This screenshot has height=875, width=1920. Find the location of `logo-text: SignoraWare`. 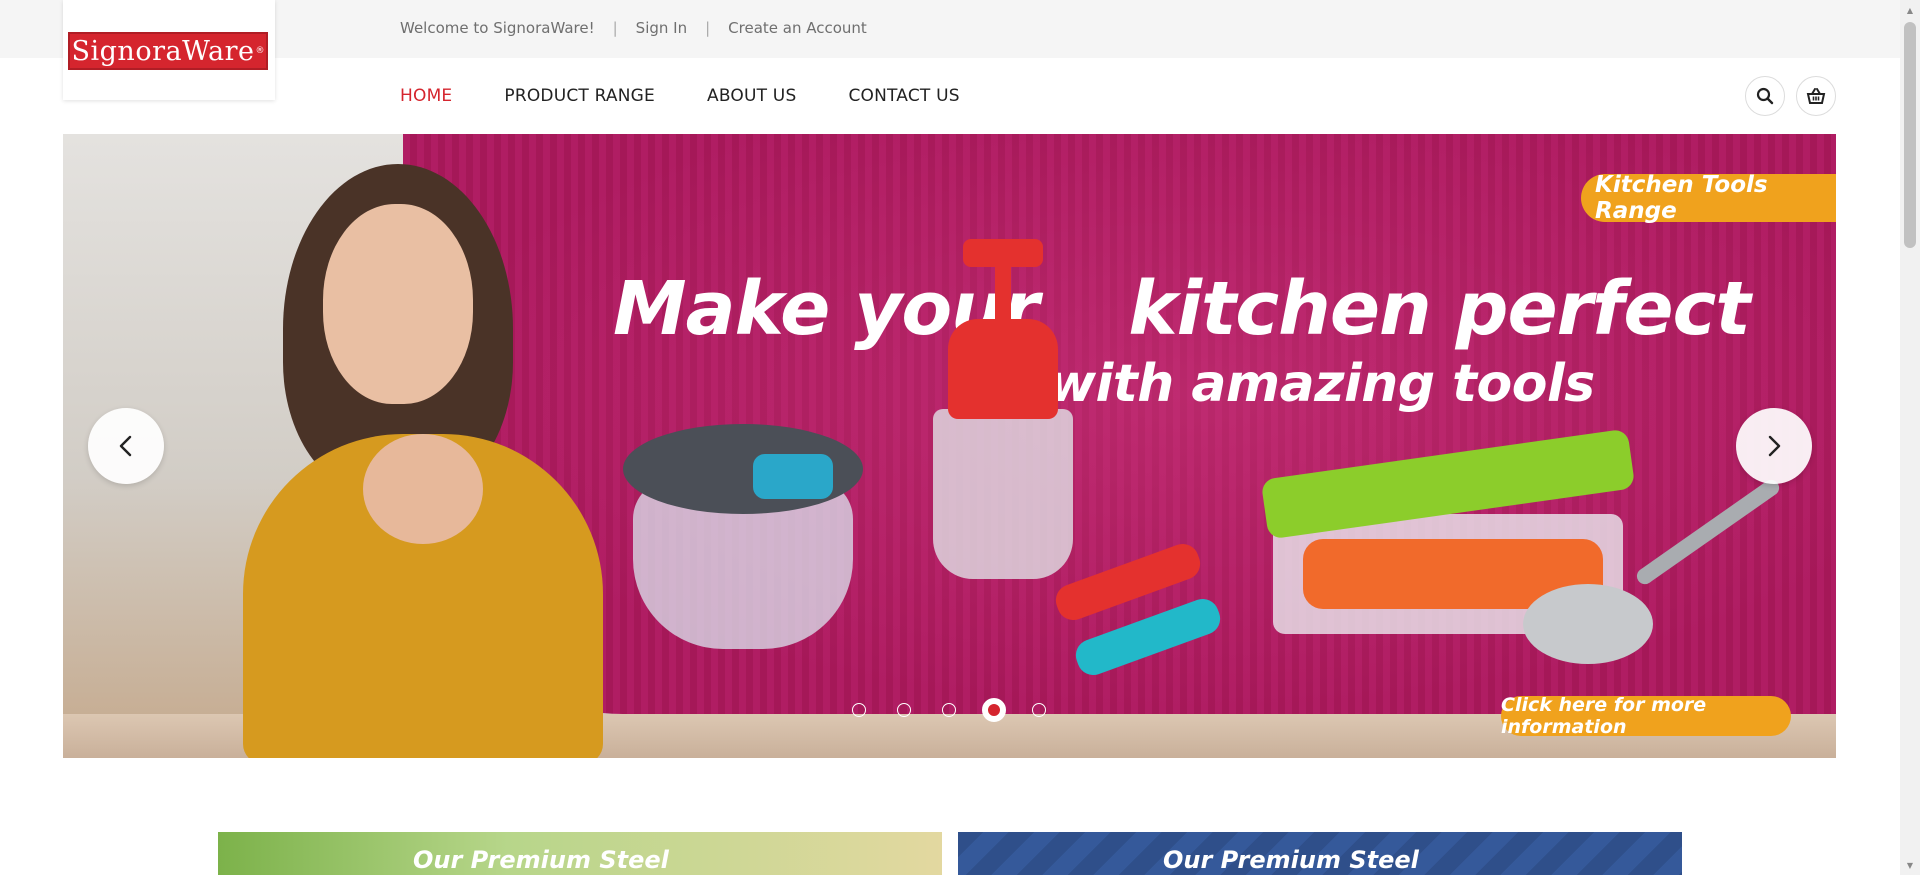

logo-text: SignoraWare is located at coordinates (163, 51).